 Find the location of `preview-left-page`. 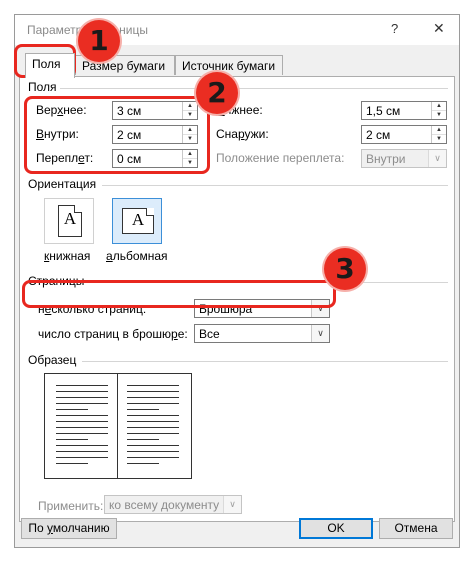

preview-left-page is located at coordinates (81, 426).